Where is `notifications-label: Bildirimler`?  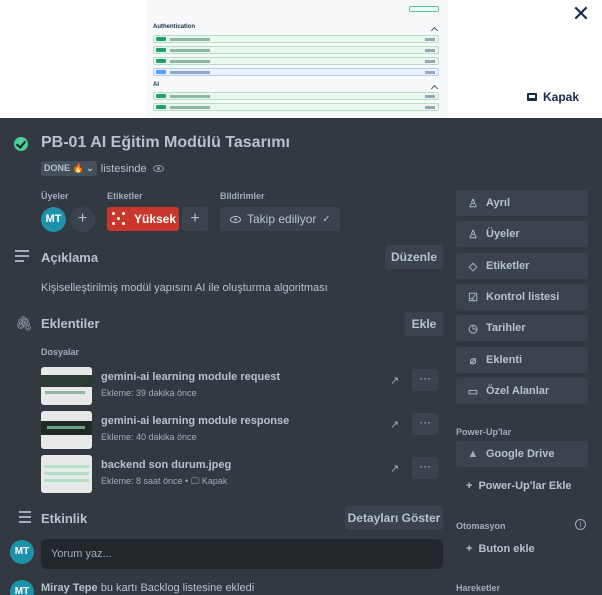 notifications-label: Bildirimler is located at coordinates (242, 196).